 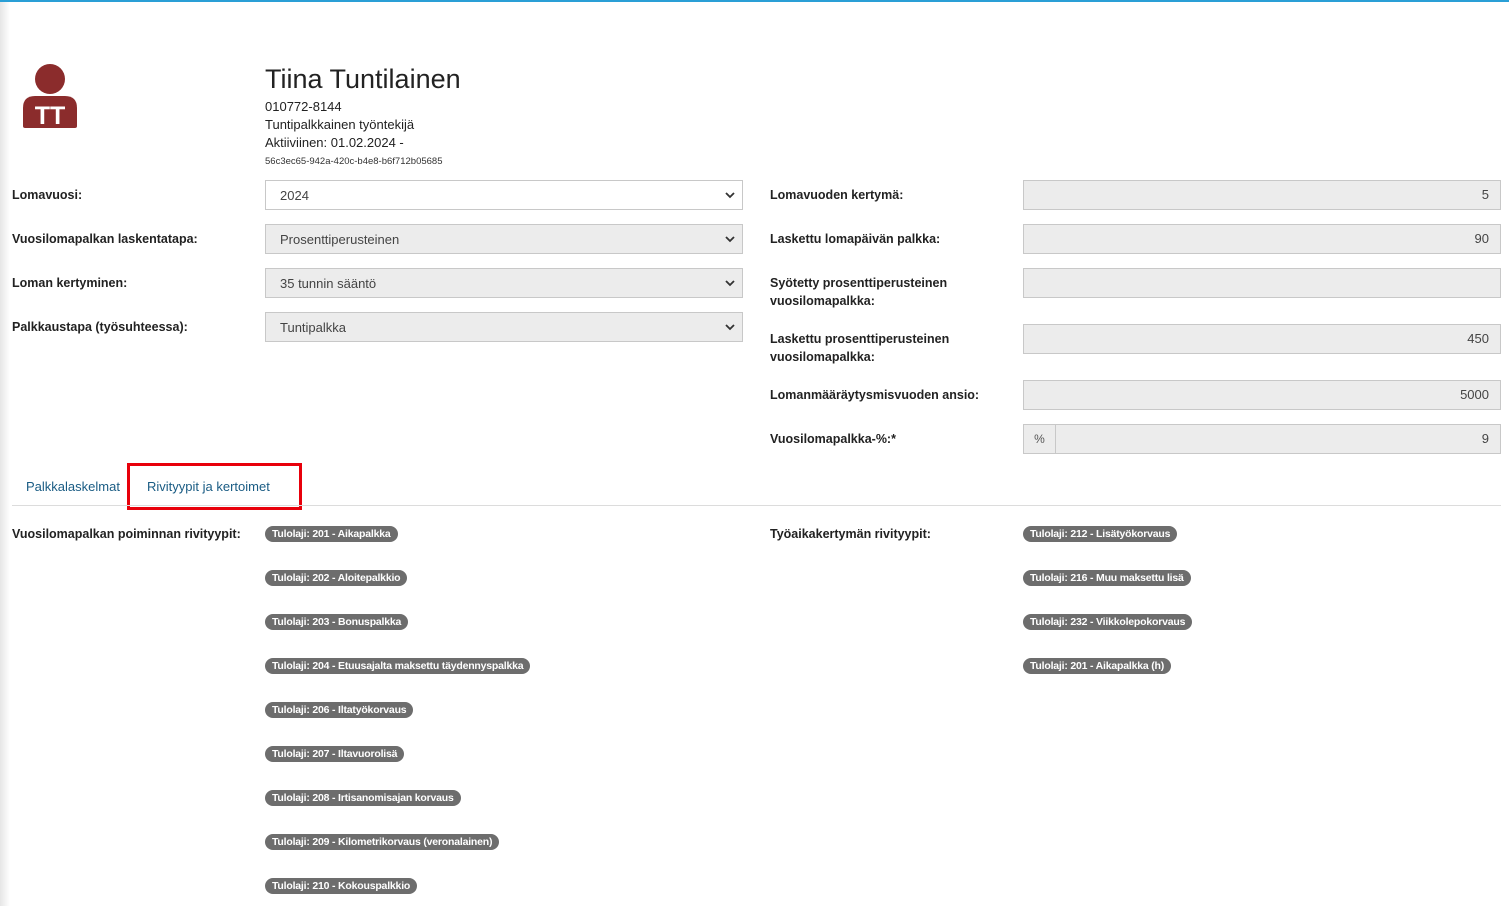 What do you see at coordinates (70, 283) in the screenshot?
I see `accrual-label: Loman kertyminen:` at bounding box center [70, 283].